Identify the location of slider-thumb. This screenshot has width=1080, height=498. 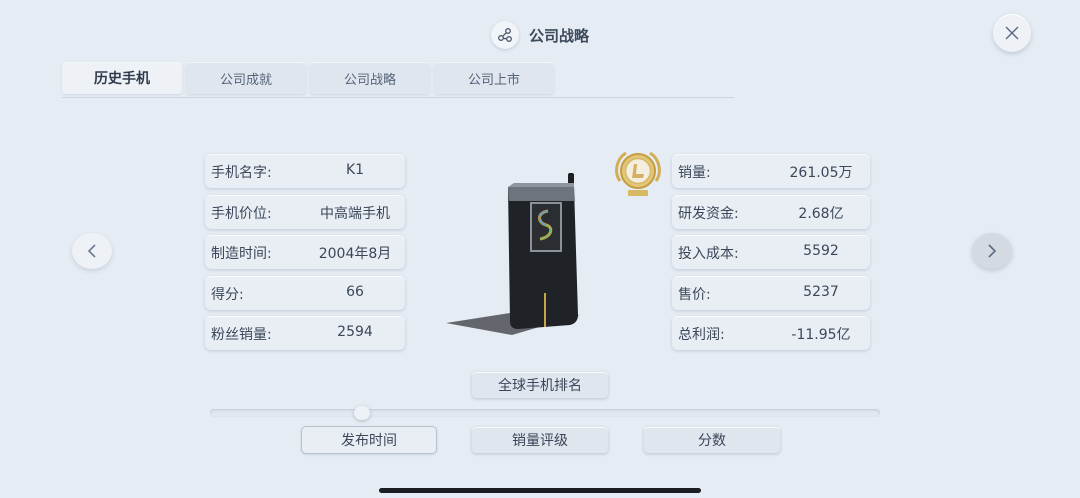
(361, 413).